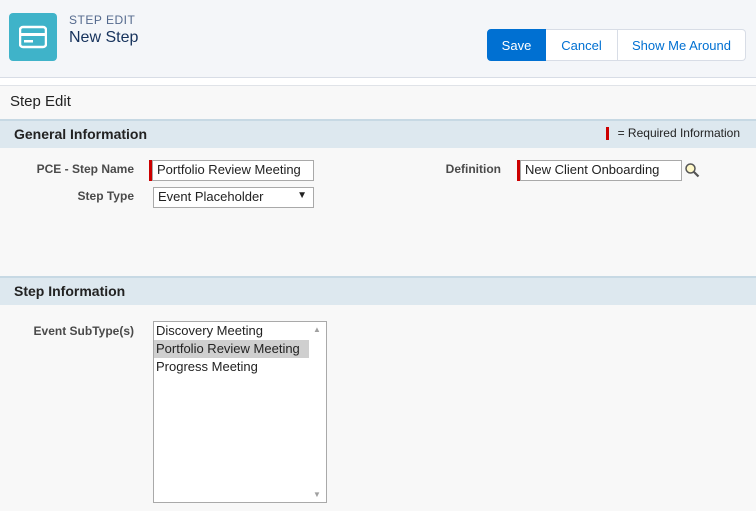  What do you see at coordinates (682, 45) in the screenshot?
I see `show-me-around-button: Show Me Around` at bounding box center [682, 45].